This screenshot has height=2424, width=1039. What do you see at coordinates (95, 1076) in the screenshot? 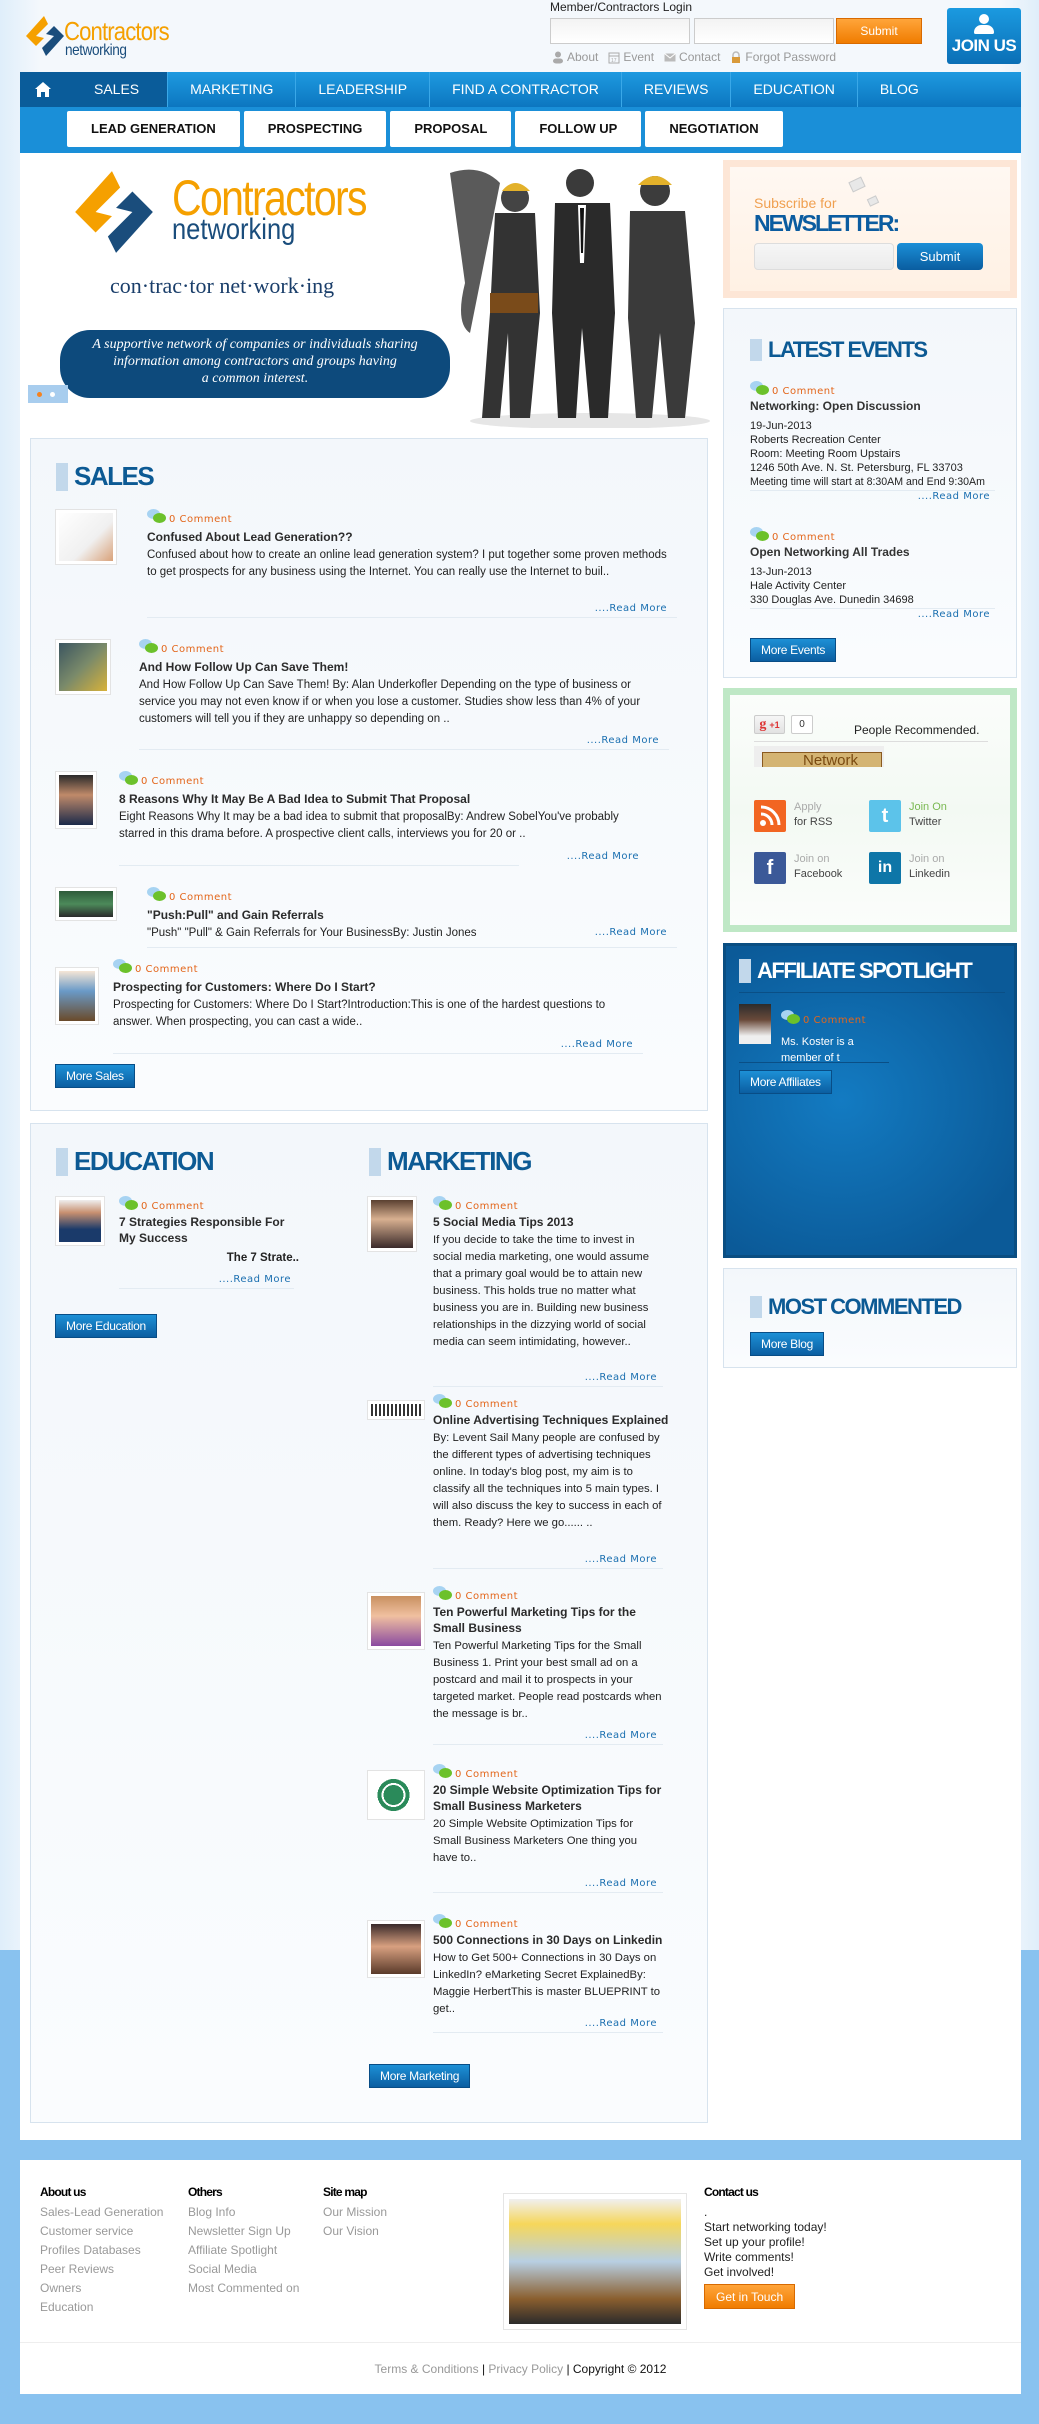
I see `more-sales-button: More Sales` at bounding box center [95, 1076].